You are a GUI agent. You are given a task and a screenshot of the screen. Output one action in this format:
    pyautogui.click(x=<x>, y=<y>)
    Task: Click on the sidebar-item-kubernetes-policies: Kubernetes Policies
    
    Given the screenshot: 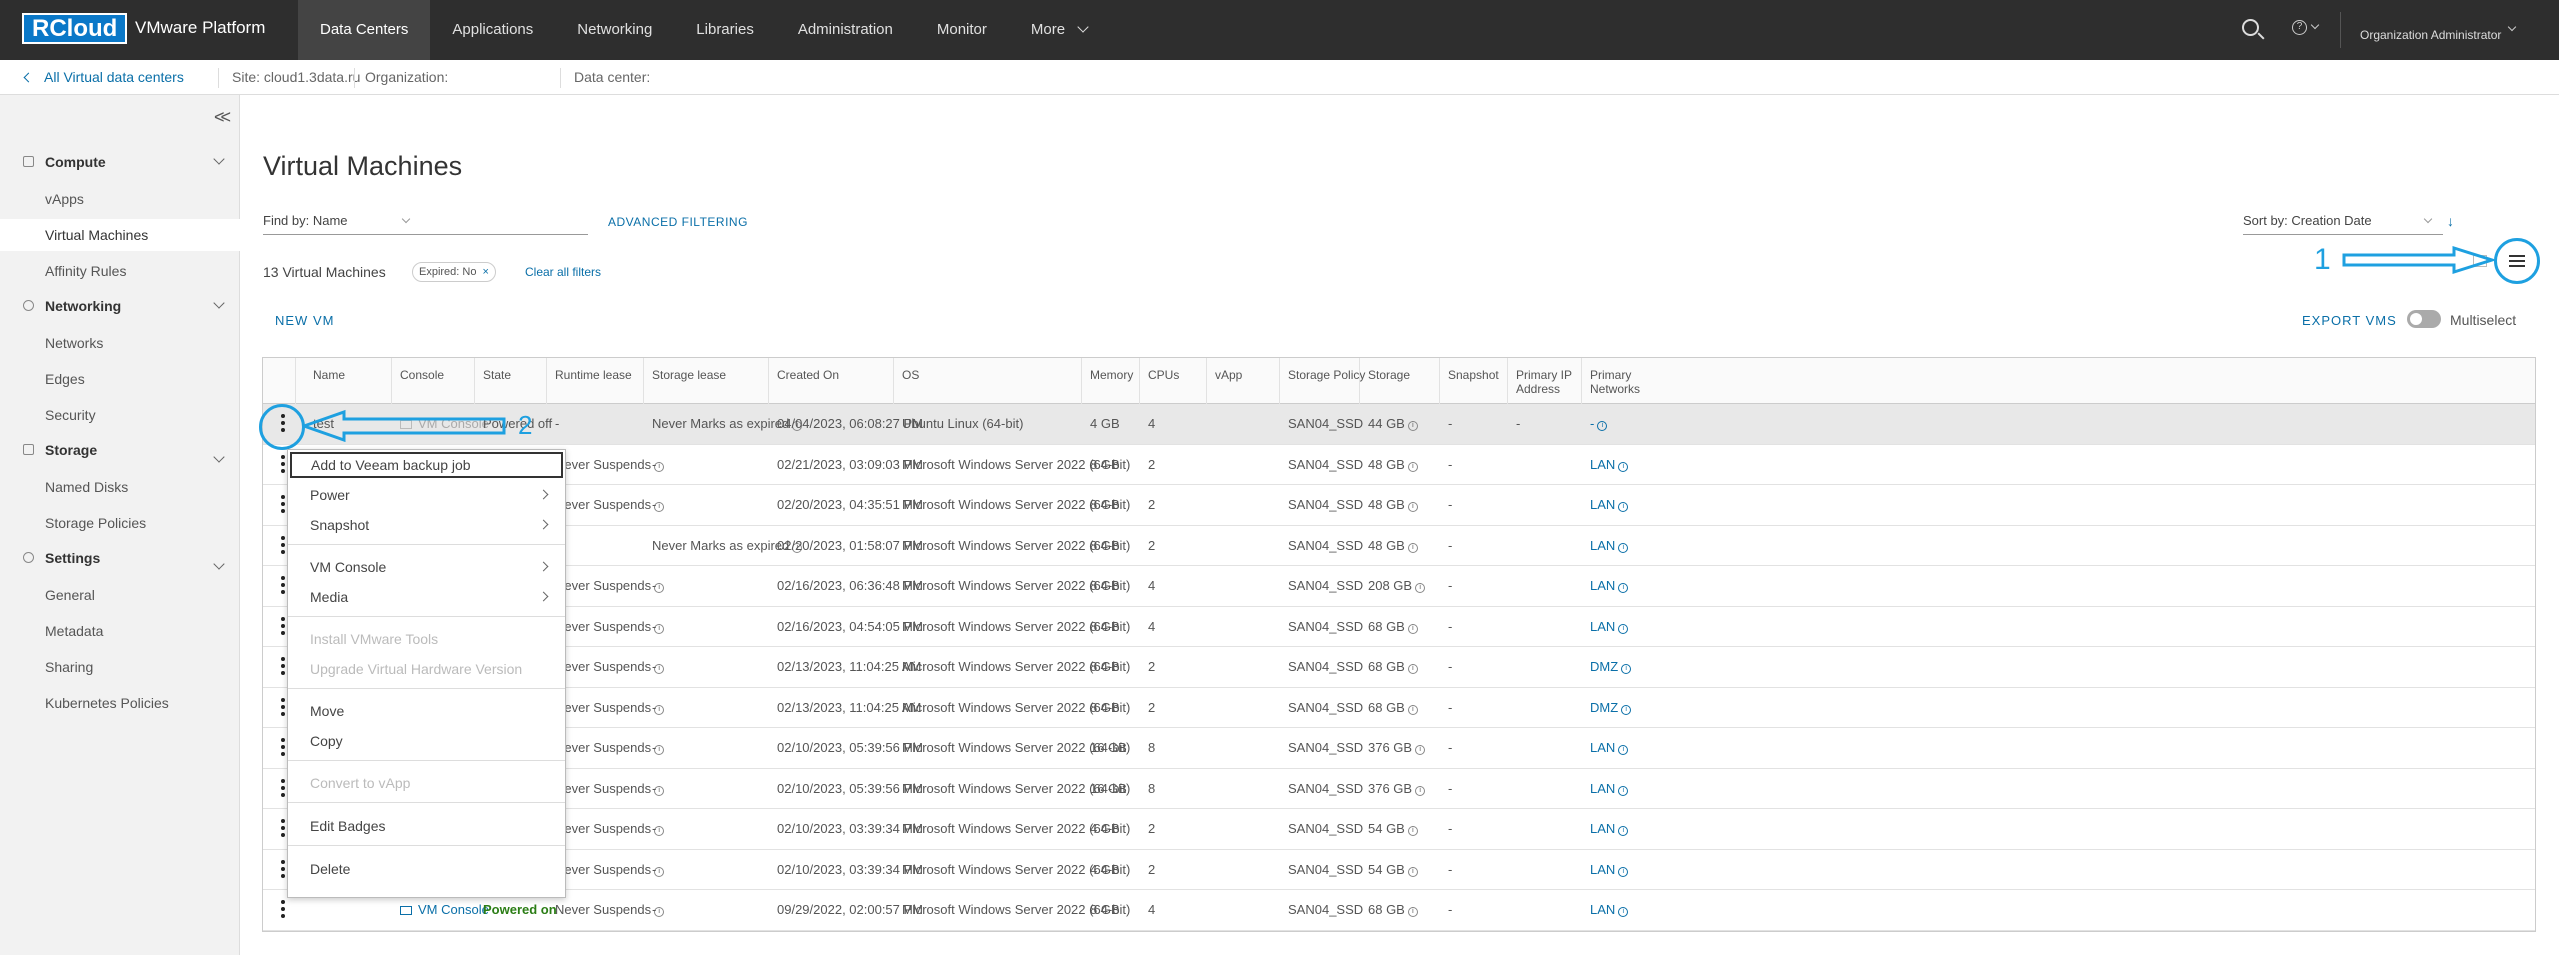 What is the action you would take?
    pyautogui.click(x=120, y=703)
    